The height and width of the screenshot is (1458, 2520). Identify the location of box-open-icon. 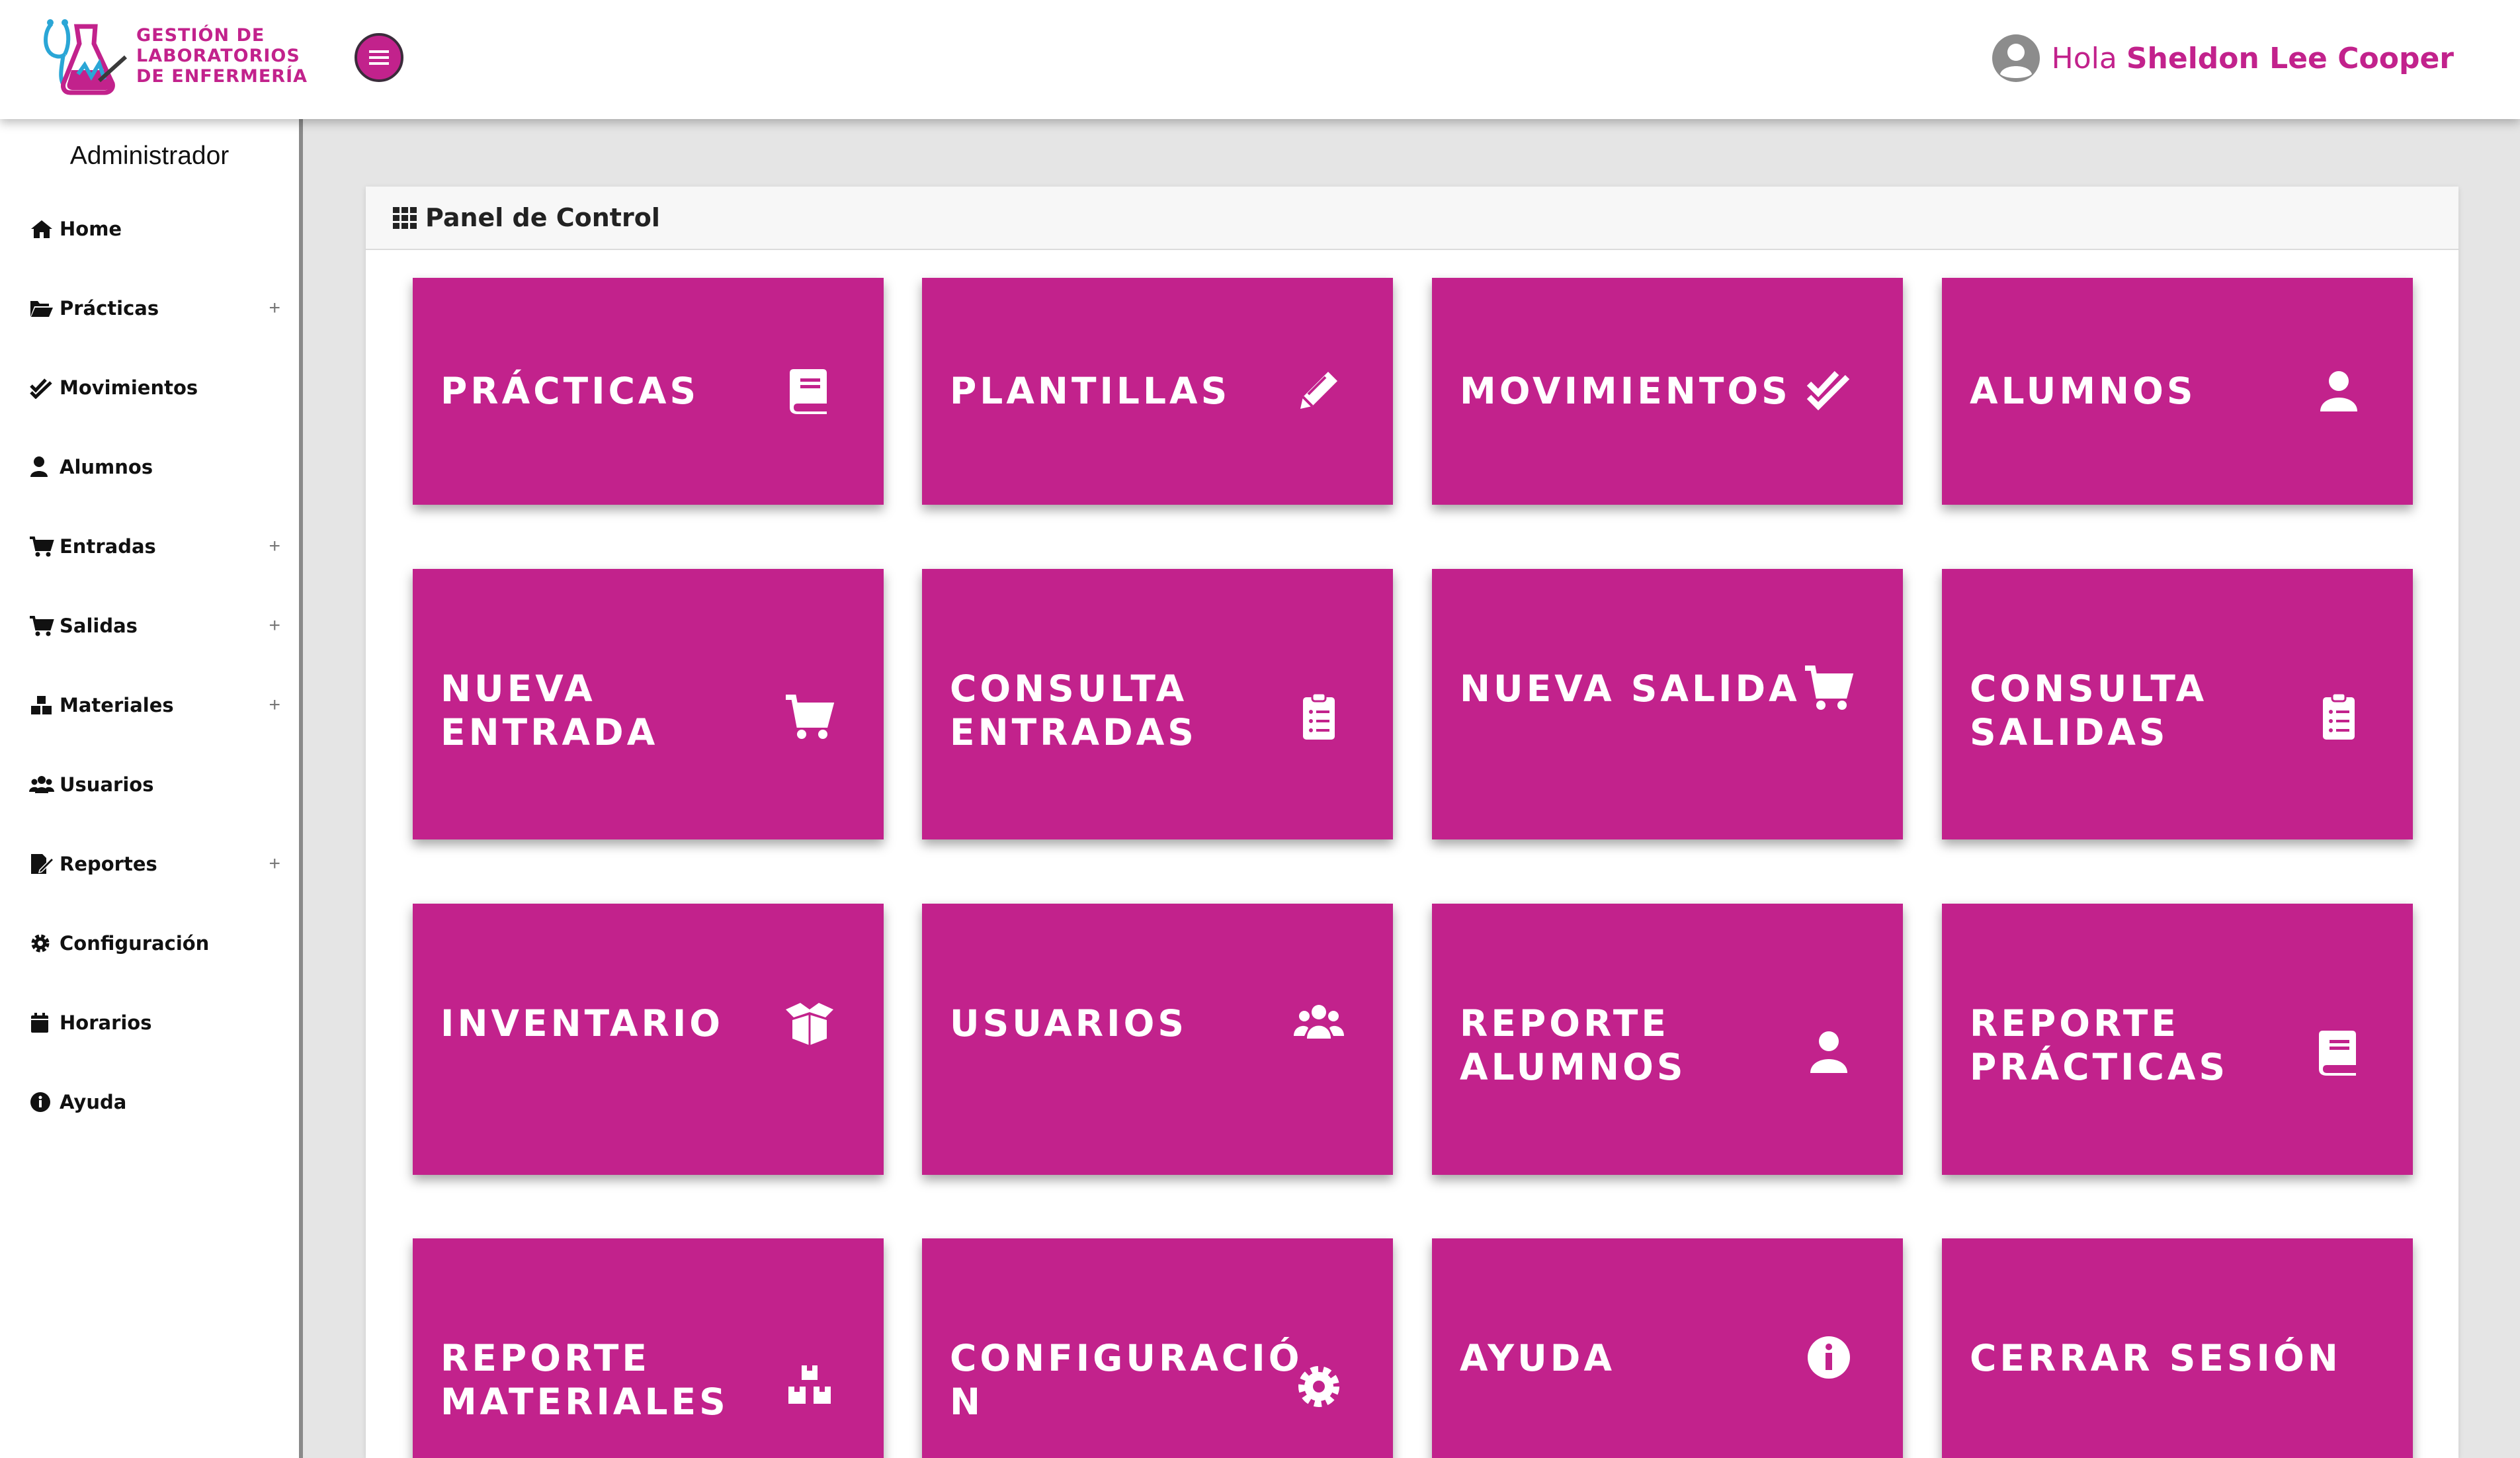
(810, 1024).